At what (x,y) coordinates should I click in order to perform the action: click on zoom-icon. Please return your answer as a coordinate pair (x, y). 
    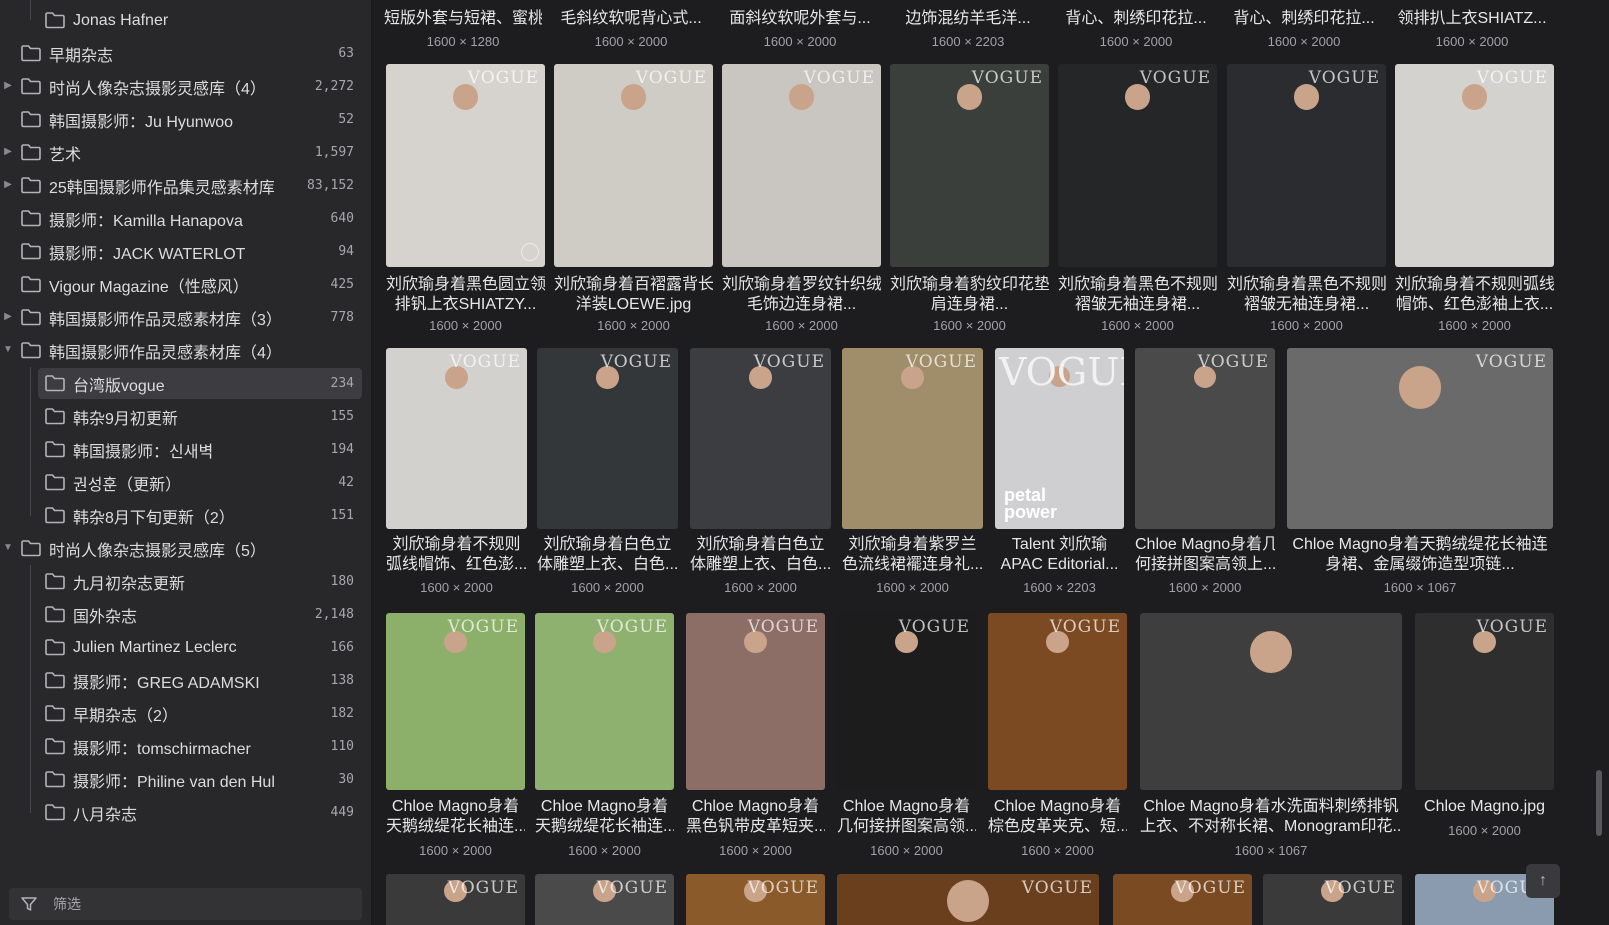
    Looking at the image, I should click on (530, 252).